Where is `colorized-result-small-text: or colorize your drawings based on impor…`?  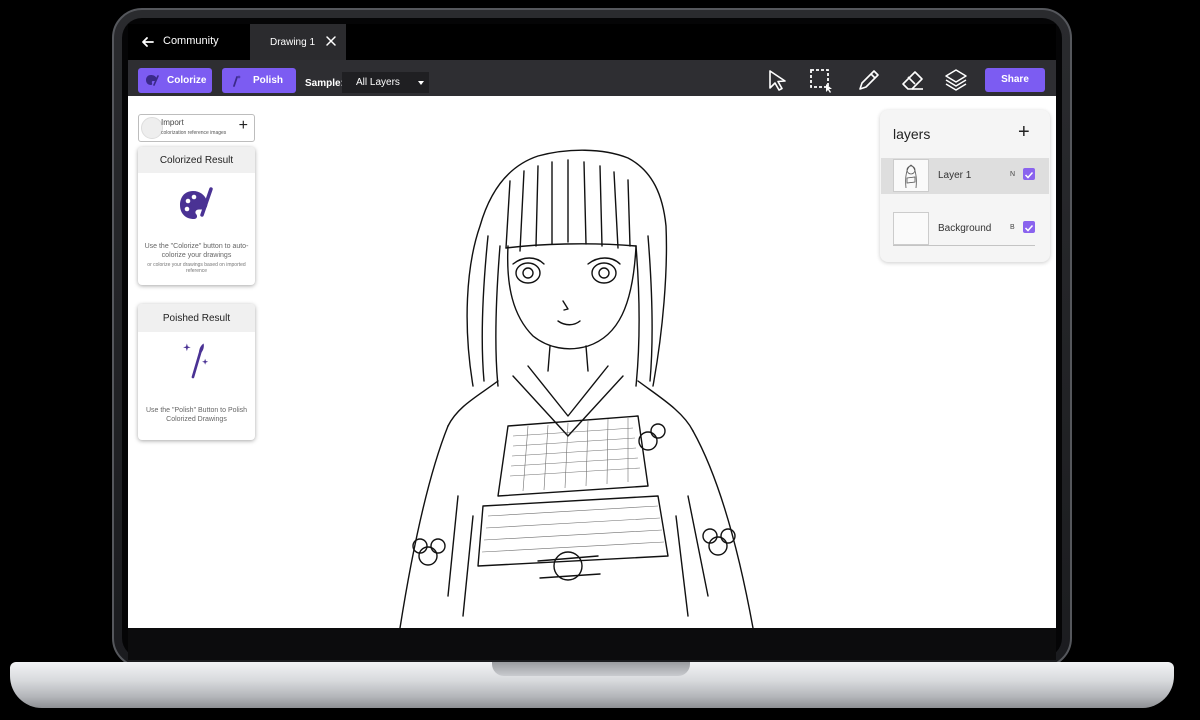
colorized-result-small-text: or colorize your drawings based on impor… is located at coordinates (196, 268).